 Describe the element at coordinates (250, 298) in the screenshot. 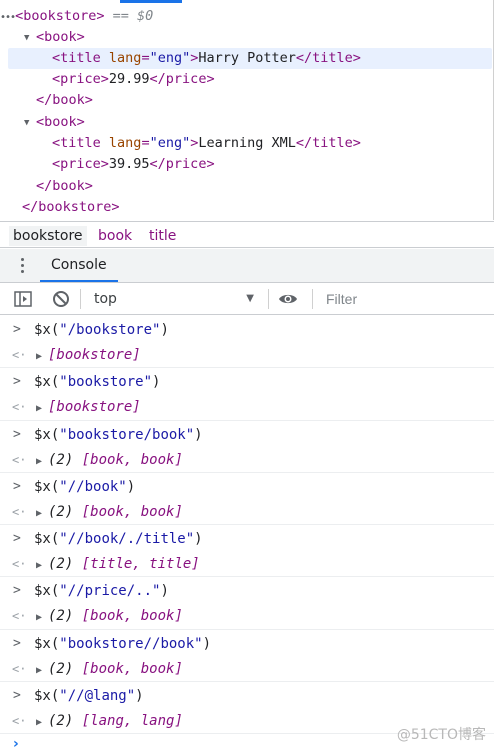

I see `dropdown-arrow-icon: ▼` at that location.